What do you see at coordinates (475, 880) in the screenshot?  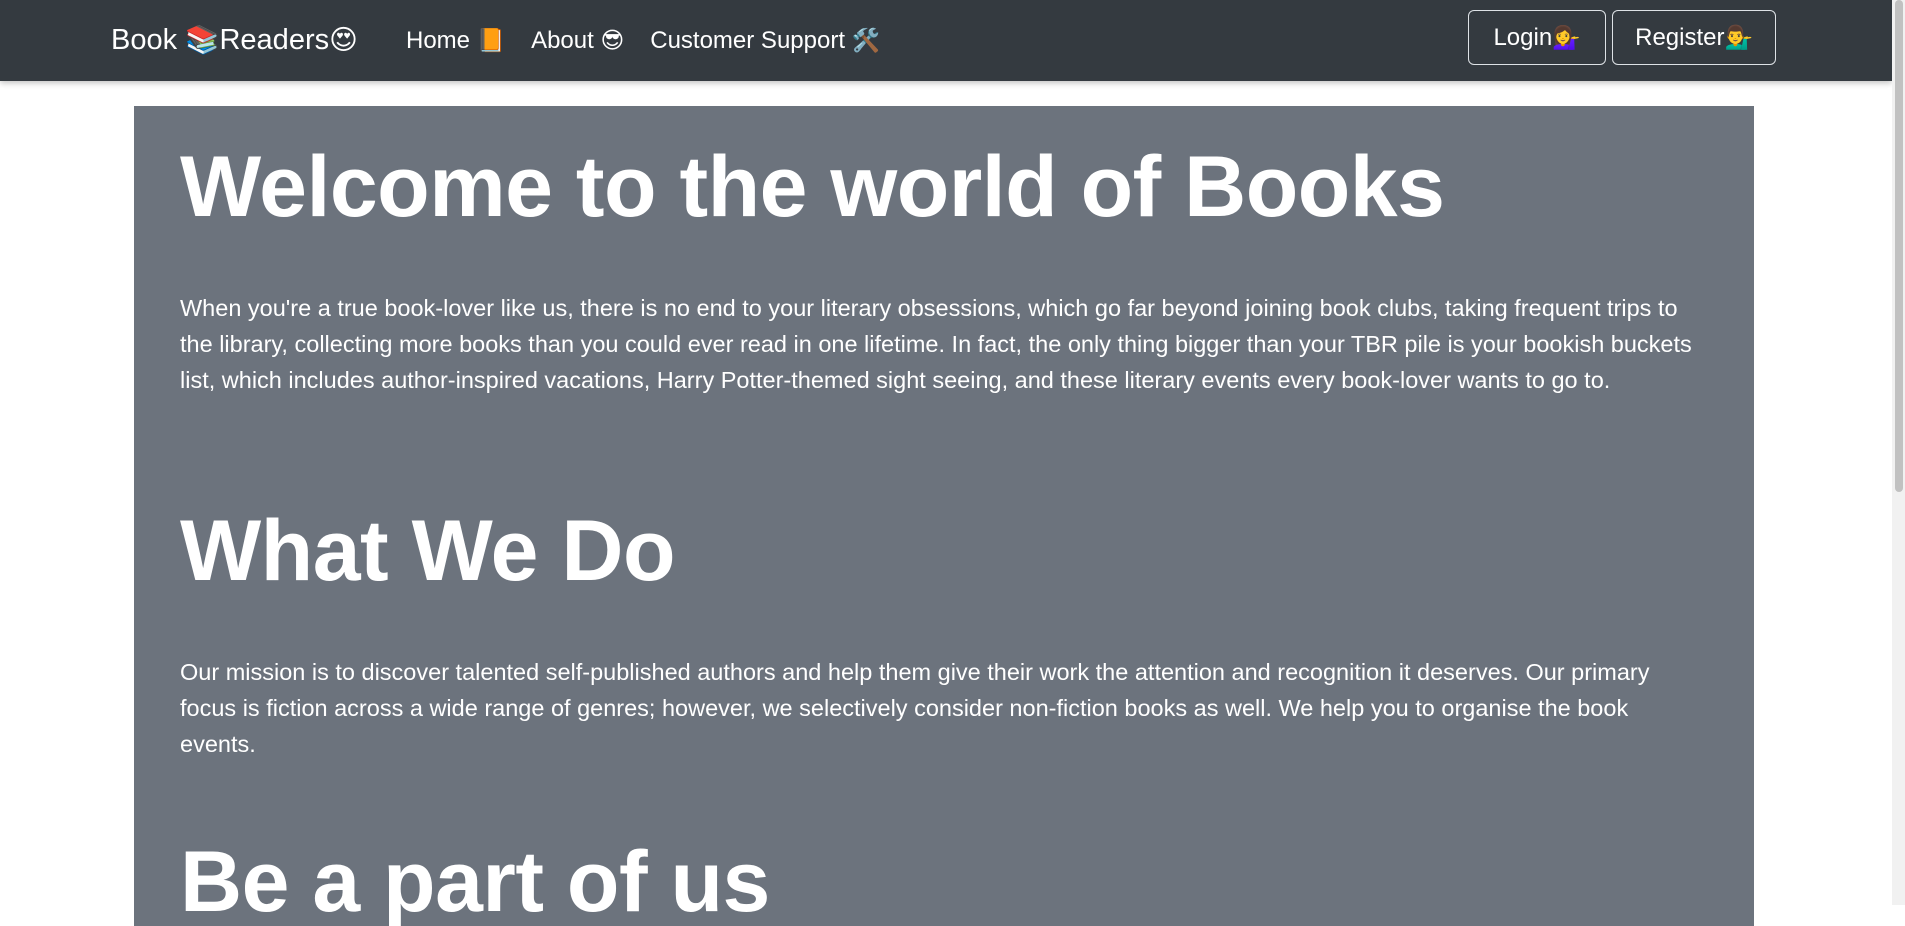 I see `be-a-part-heading: Be a part of us` at bounding box center [475, 880].